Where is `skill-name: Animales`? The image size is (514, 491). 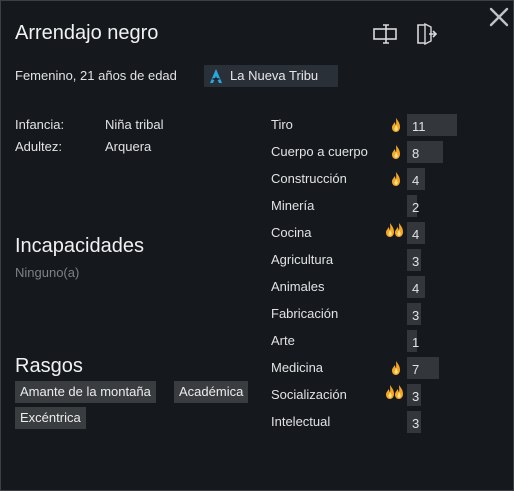 skill-name: Animales is located at coordinates (298, 286).